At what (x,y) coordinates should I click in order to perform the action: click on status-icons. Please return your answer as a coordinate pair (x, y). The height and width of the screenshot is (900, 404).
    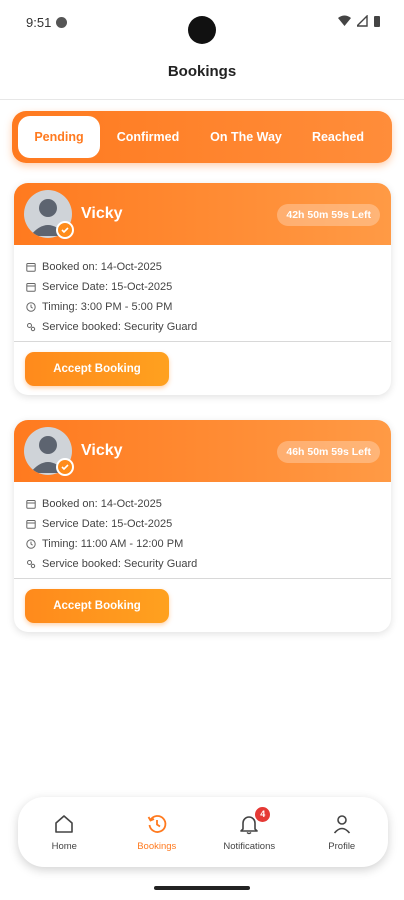
    Looking at the image, I should click on (359, 21).